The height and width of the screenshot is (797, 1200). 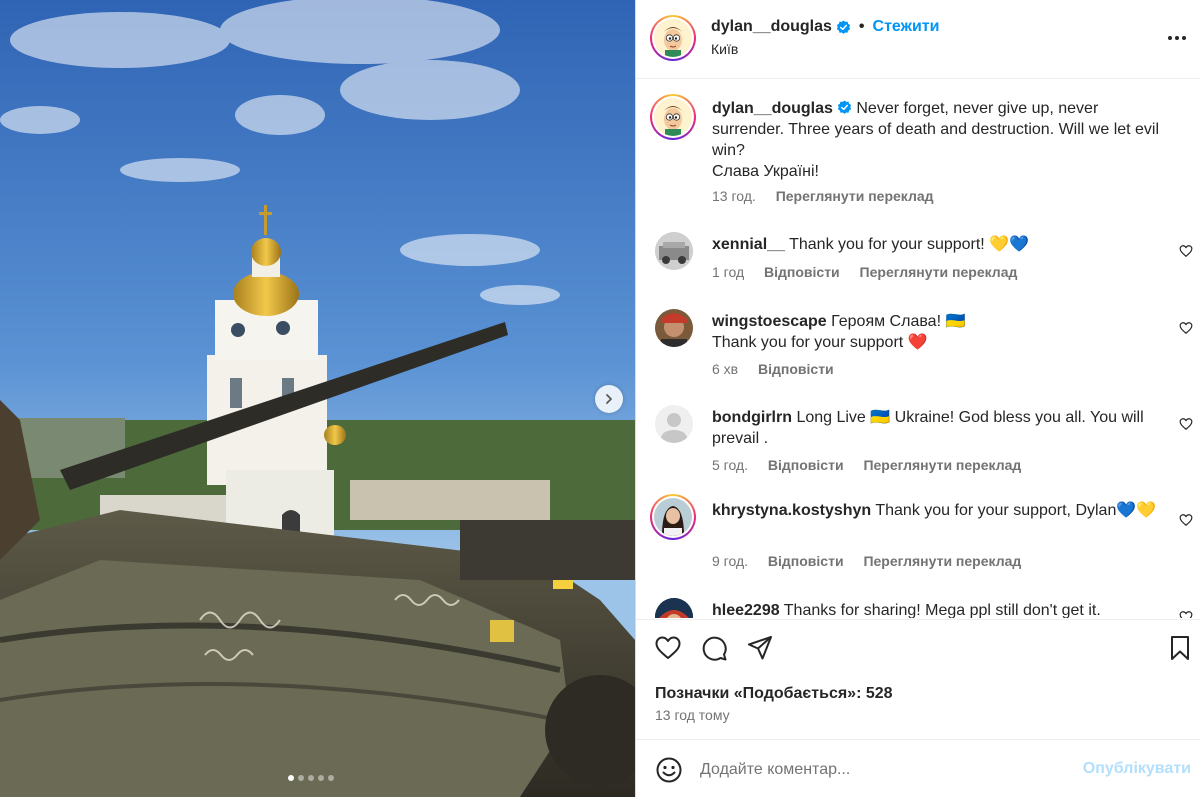 I want to click on default-user-icon, so click(x=674, y=424).